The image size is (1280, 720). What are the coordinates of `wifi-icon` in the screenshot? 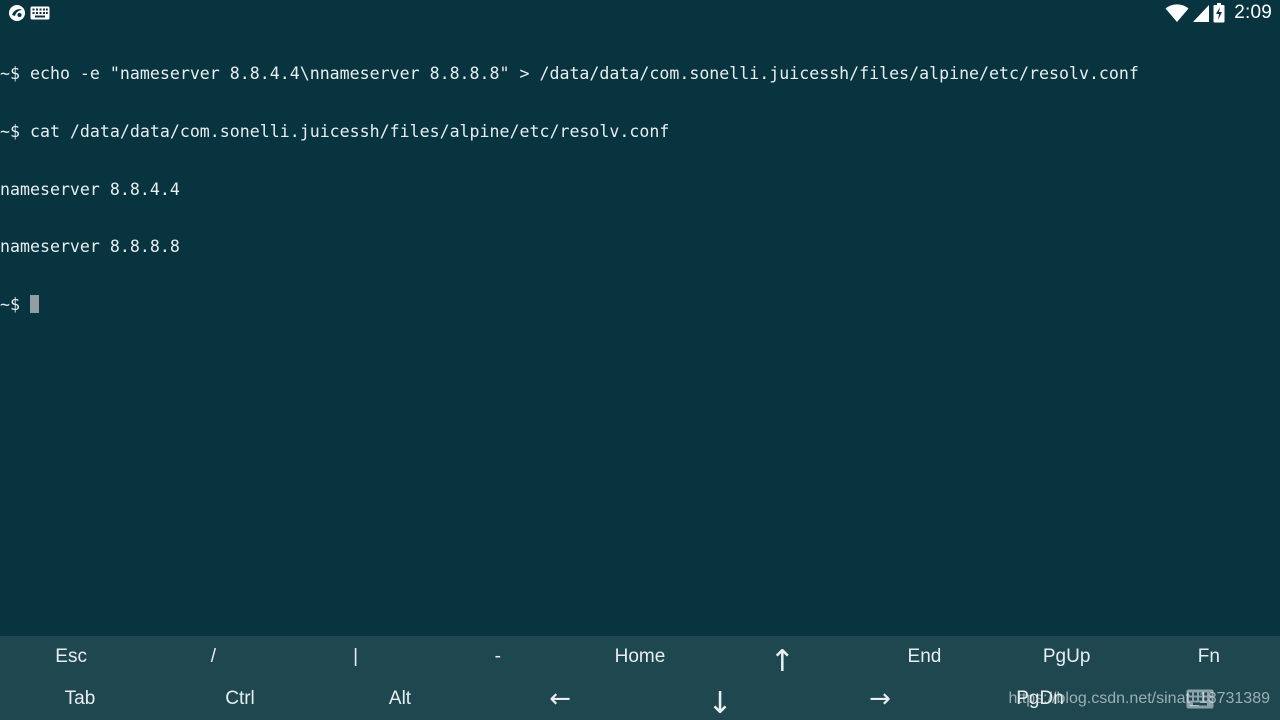 It's located at (1177, 13).